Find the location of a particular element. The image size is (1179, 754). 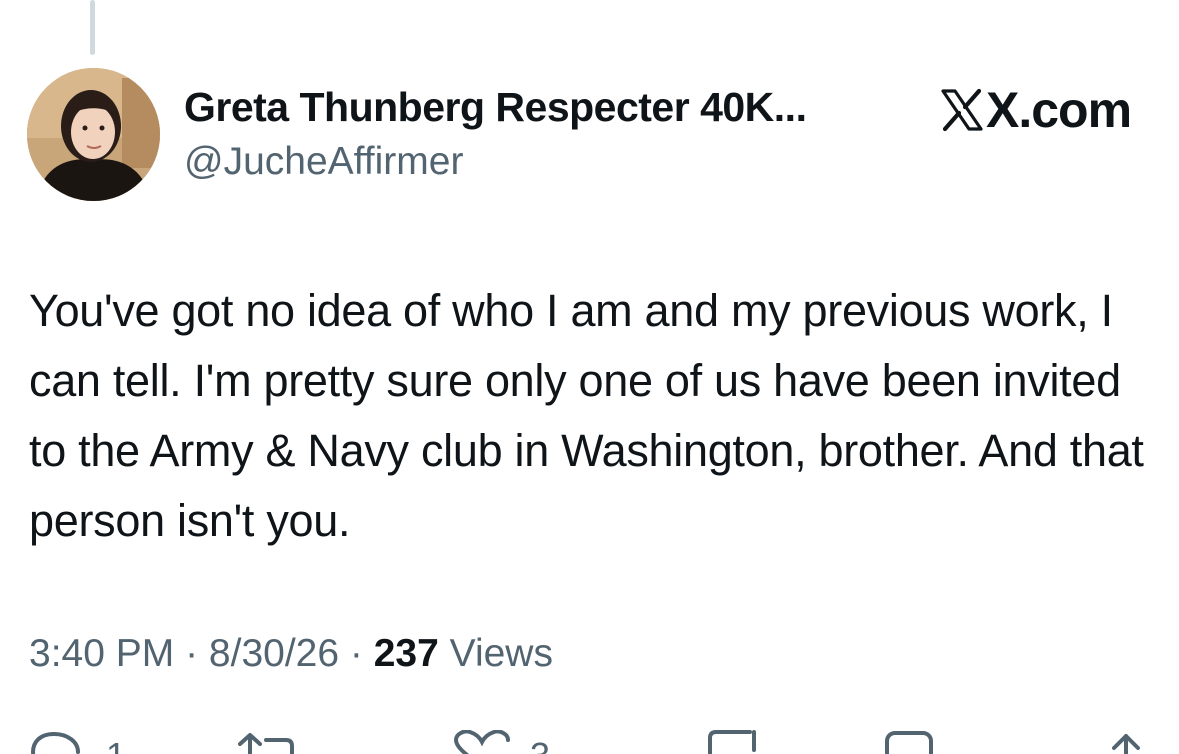

reply-count: 1 is located at coordinates (116, 746).